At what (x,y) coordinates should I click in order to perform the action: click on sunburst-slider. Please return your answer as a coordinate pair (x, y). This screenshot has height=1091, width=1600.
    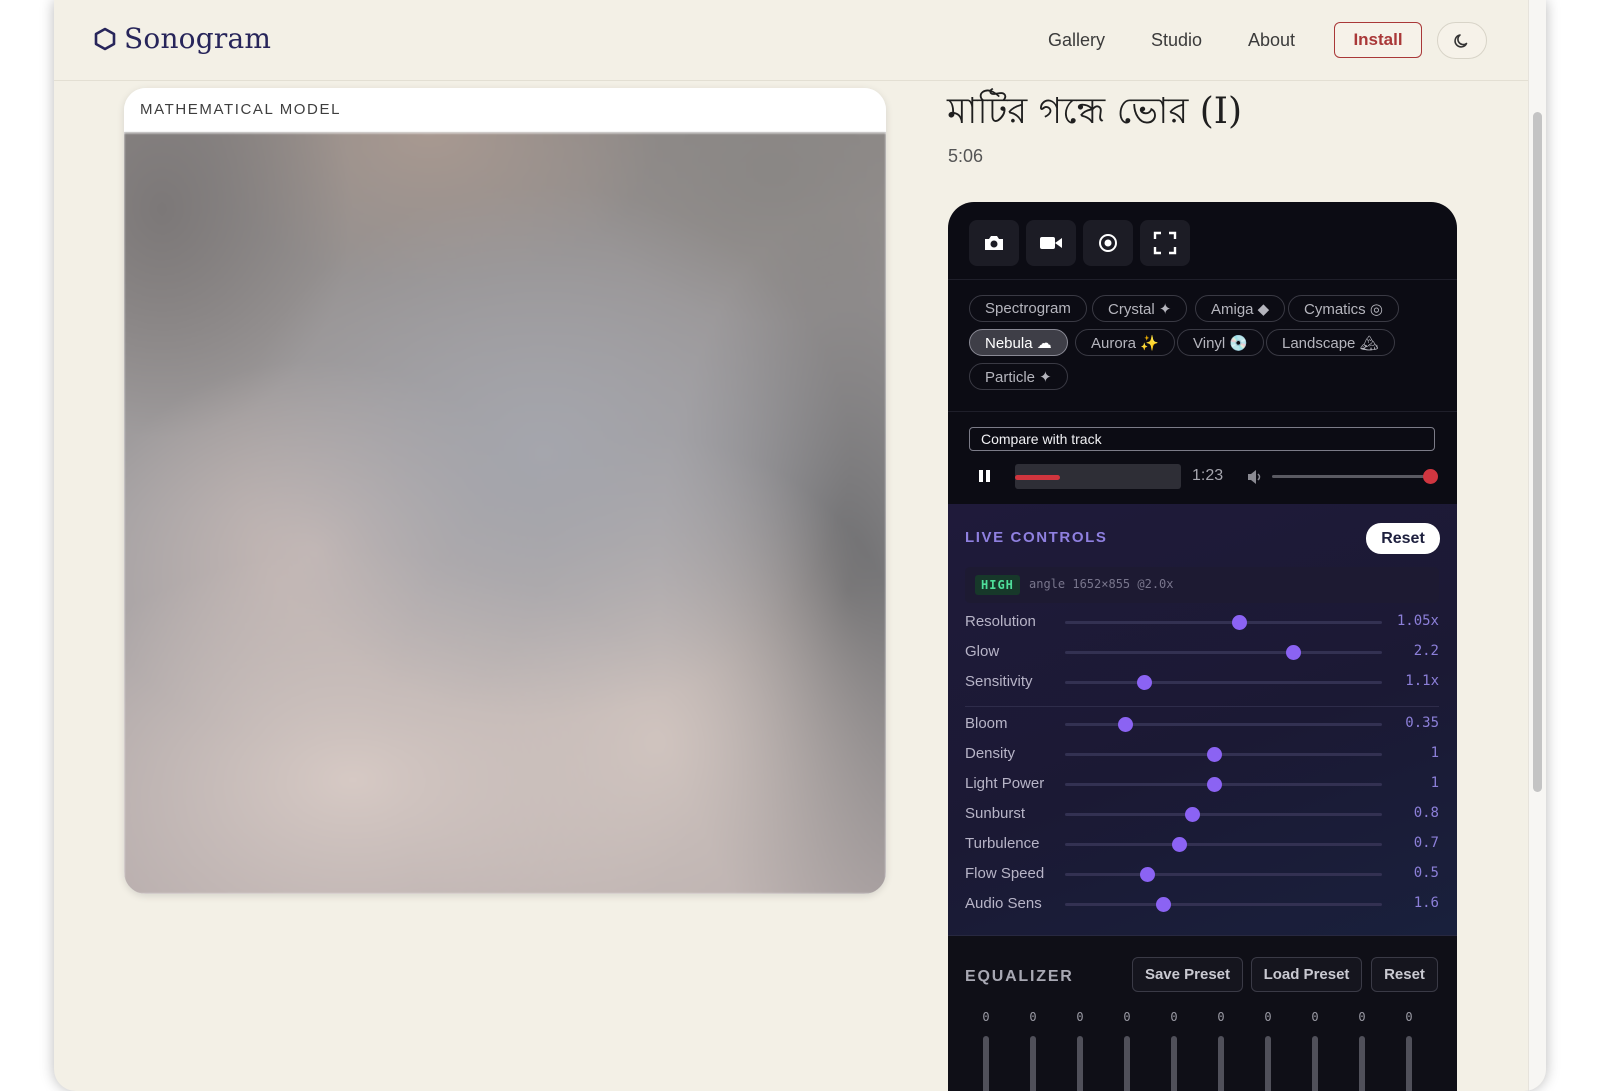
    Looking at the image, I should click on (1223, 814).